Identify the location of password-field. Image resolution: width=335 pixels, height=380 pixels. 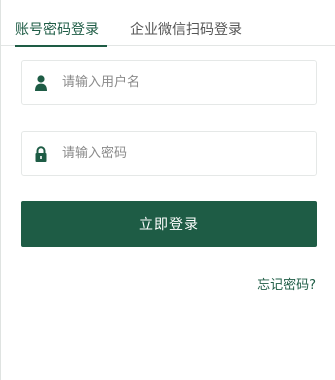
(169, 153).